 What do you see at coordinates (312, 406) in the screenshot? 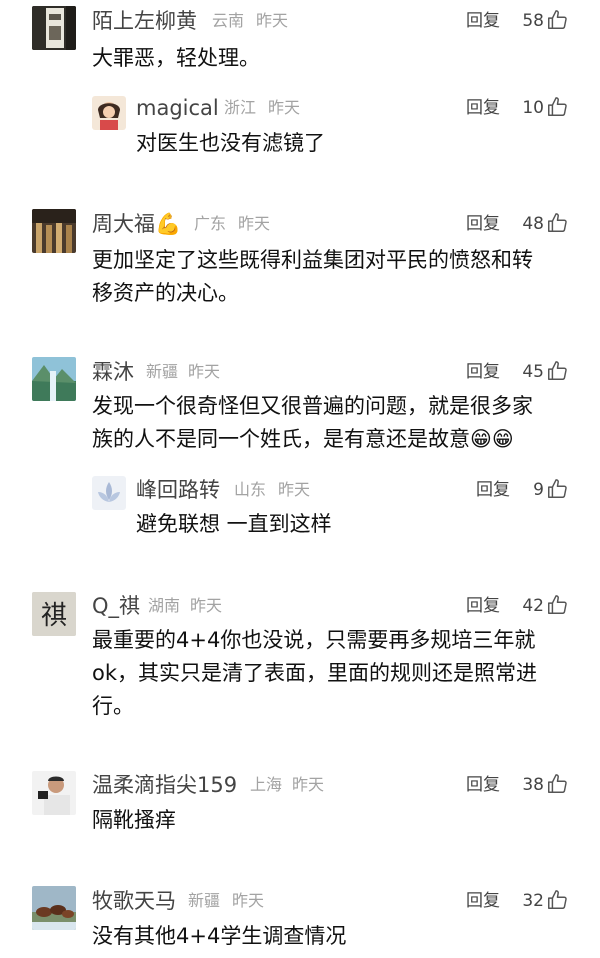
I see `text-line: 发现一个很奇怪但又很普遍的问题，就是很多家` at bounding box center [312, 406].